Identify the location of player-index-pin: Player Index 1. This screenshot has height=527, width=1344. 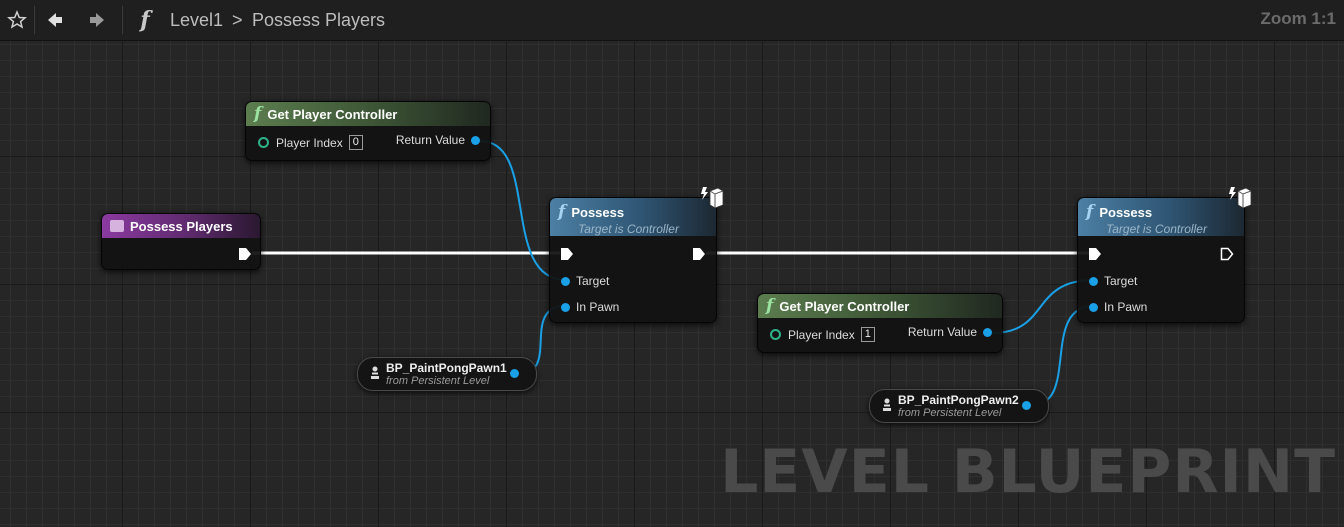
(822, 334).